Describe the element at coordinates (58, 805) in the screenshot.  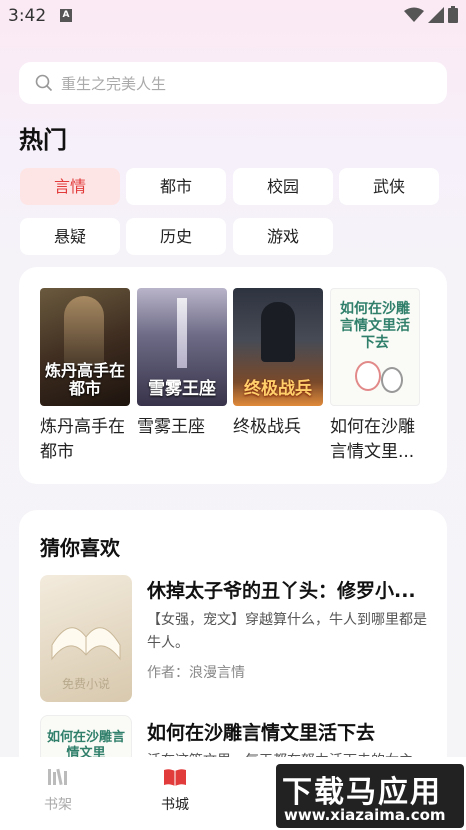
I see `tab-label: 书架` at that location.